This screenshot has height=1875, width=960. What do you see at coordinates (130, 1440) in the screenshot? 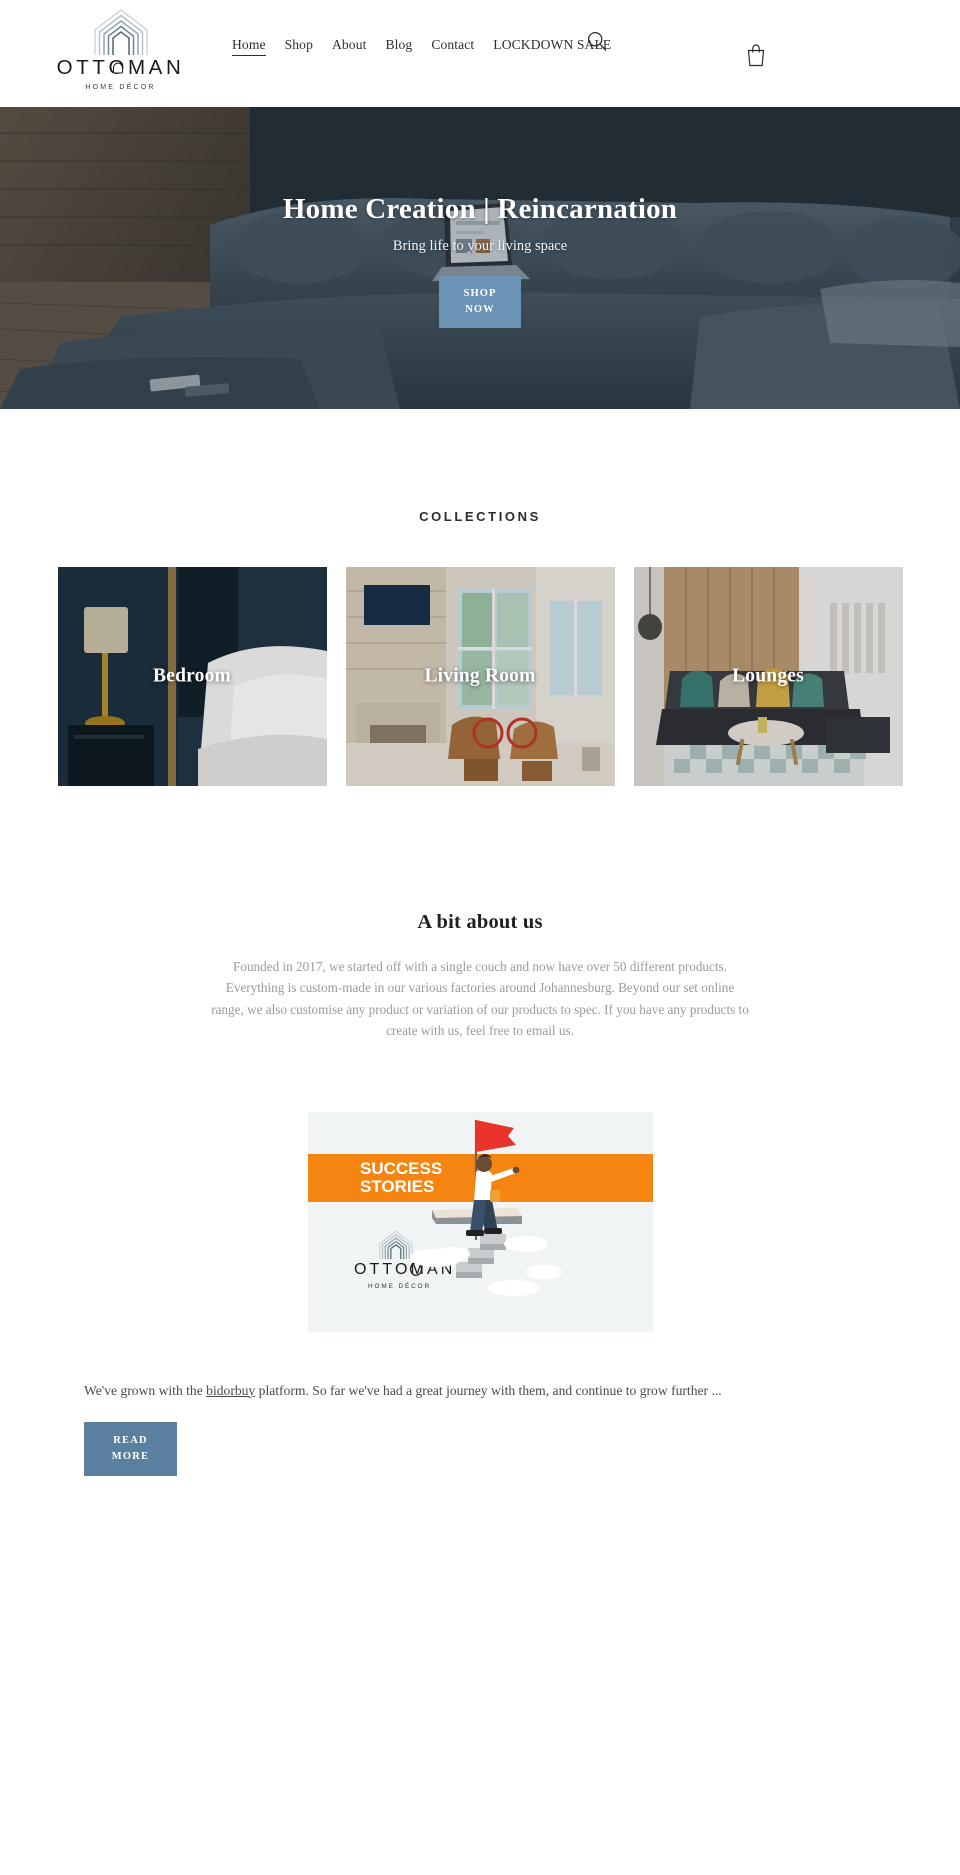
I see `read-more-label-line1: READ` at bounding box center [130, 1440].